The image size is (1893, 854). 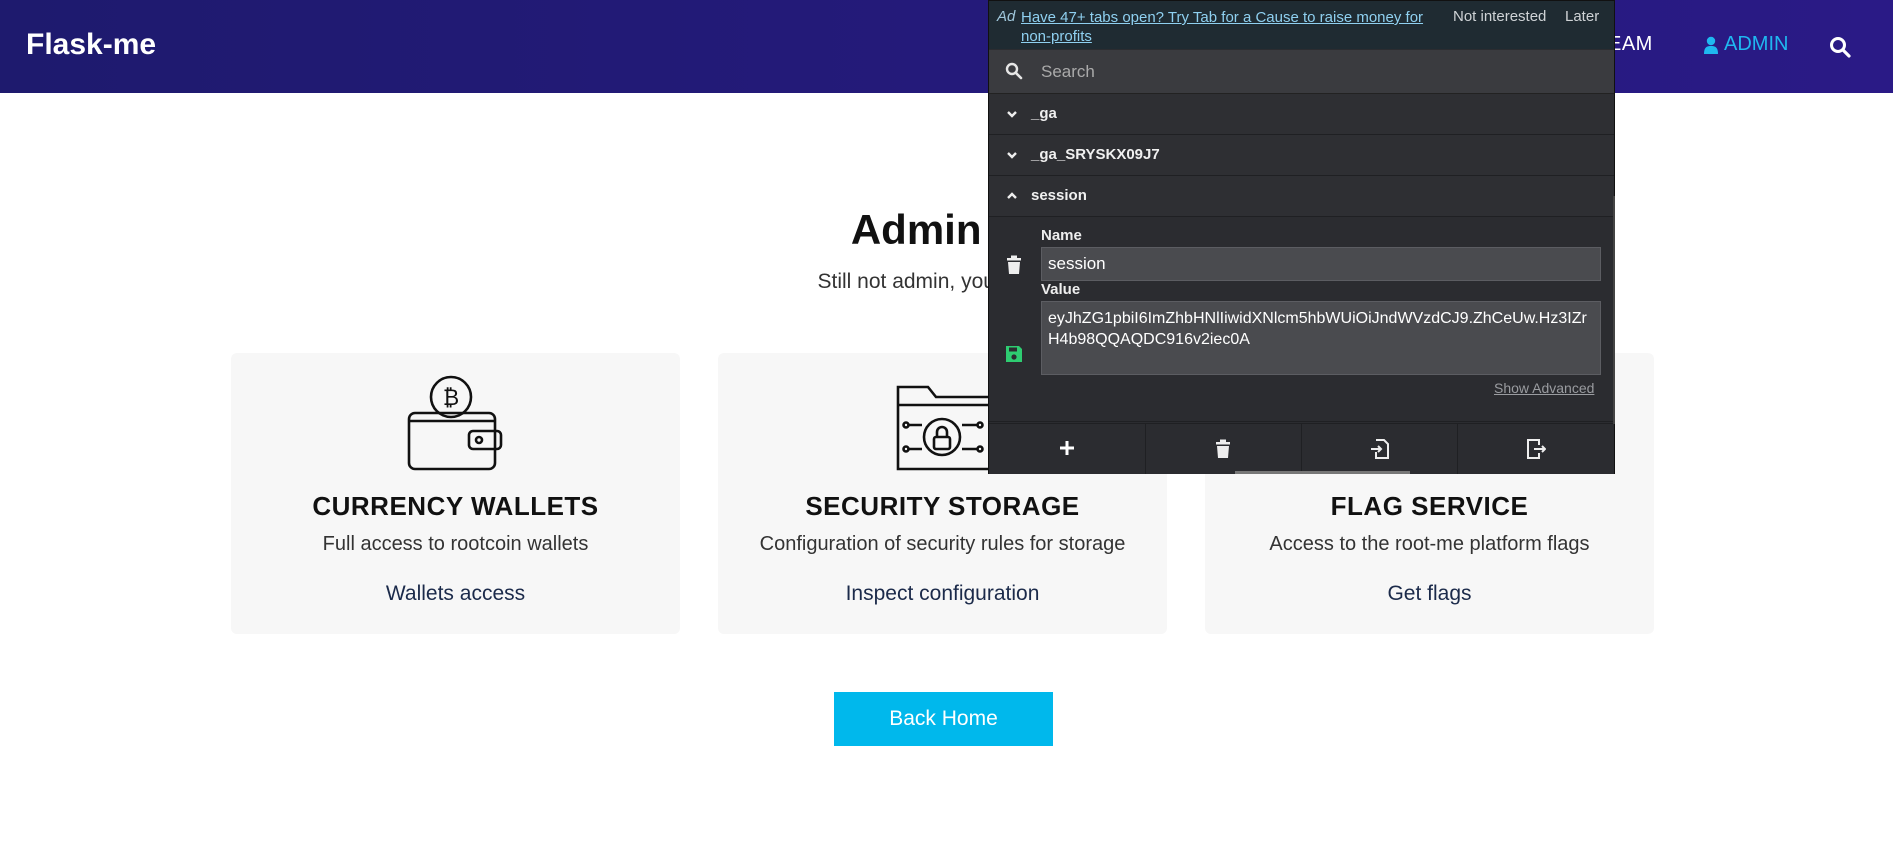 I want to click on back-home-button: Back Home, so click(x=943, y=719).